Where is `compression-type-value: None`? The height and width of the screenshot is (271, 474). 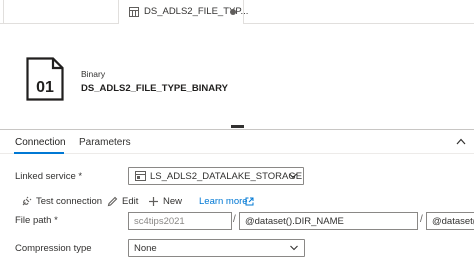 compression-type-value: None is located at coordinates (145, 248).